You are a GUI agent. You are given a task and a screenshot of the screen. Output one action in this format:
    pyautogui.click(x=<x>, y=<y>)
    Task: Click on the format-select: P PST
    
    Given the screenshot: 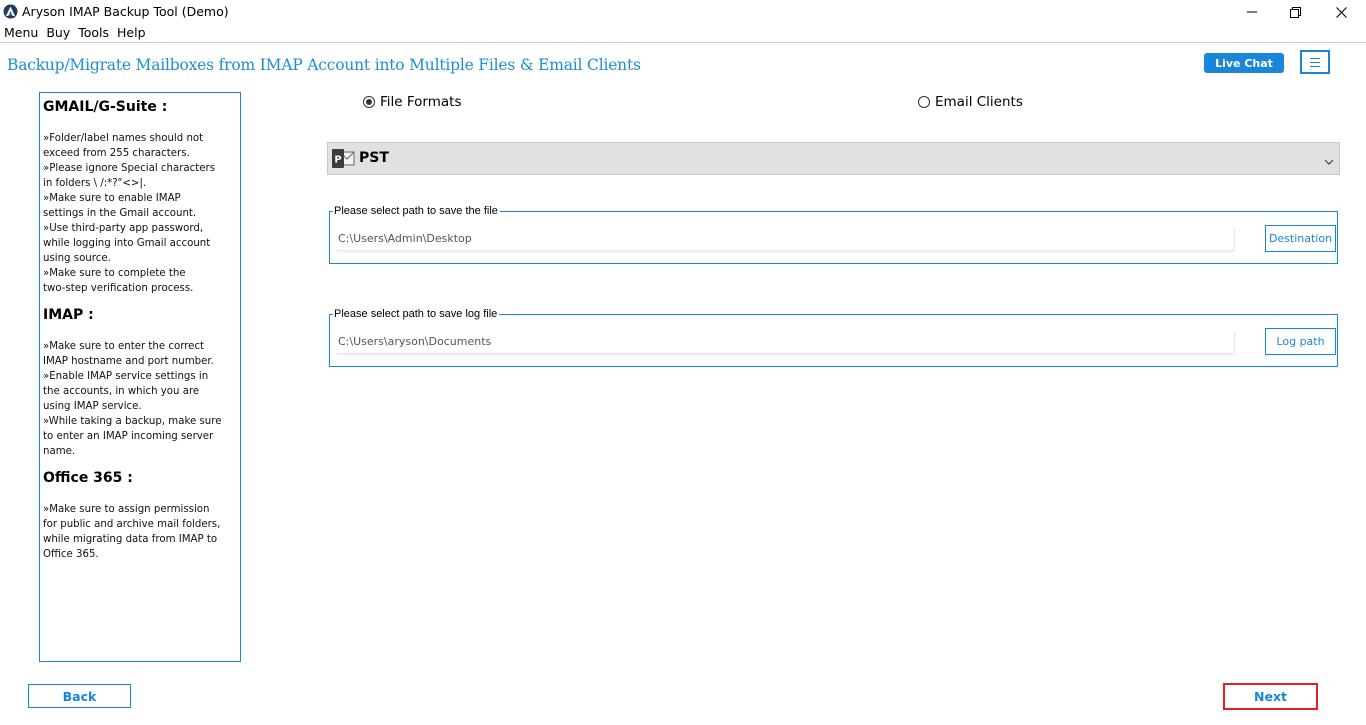 What is the action you would take?
    pyautogui.click(x=833, y=158)
    